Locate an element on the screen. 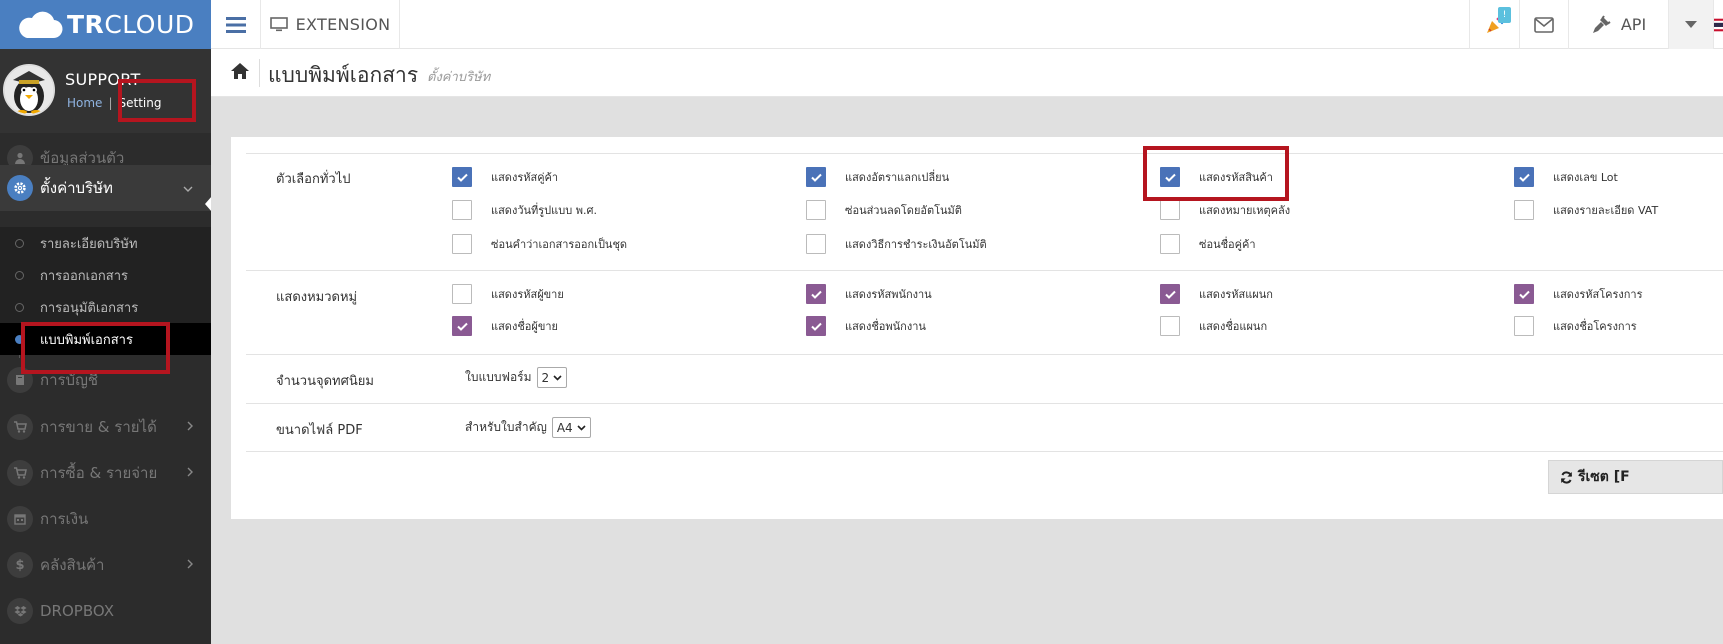 The height and width of the screenshot is (644, 1723). menu-toggle-button is located at coordinates (236, 24).